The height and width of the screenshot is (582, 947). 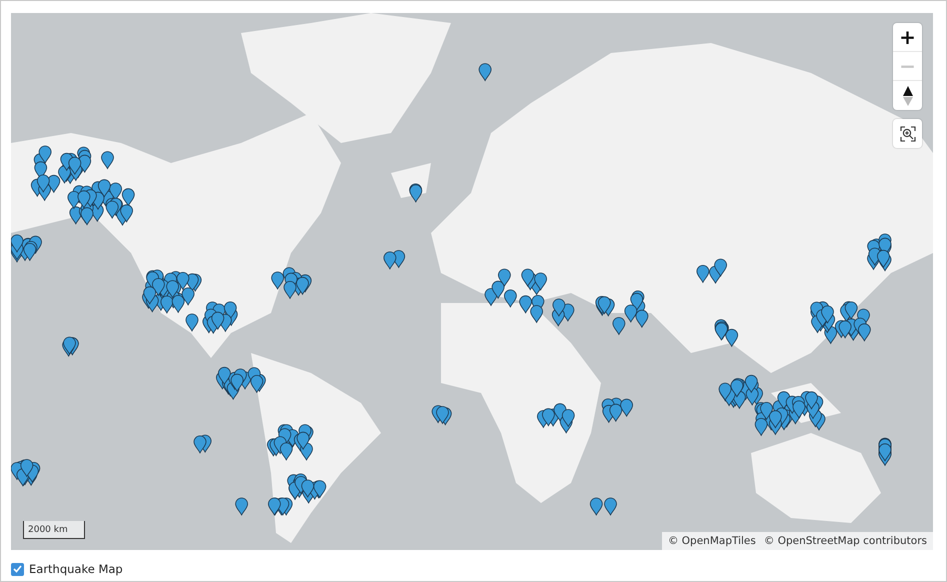 I want to click on zoom-extent-icon, so click(x=908, y=134).